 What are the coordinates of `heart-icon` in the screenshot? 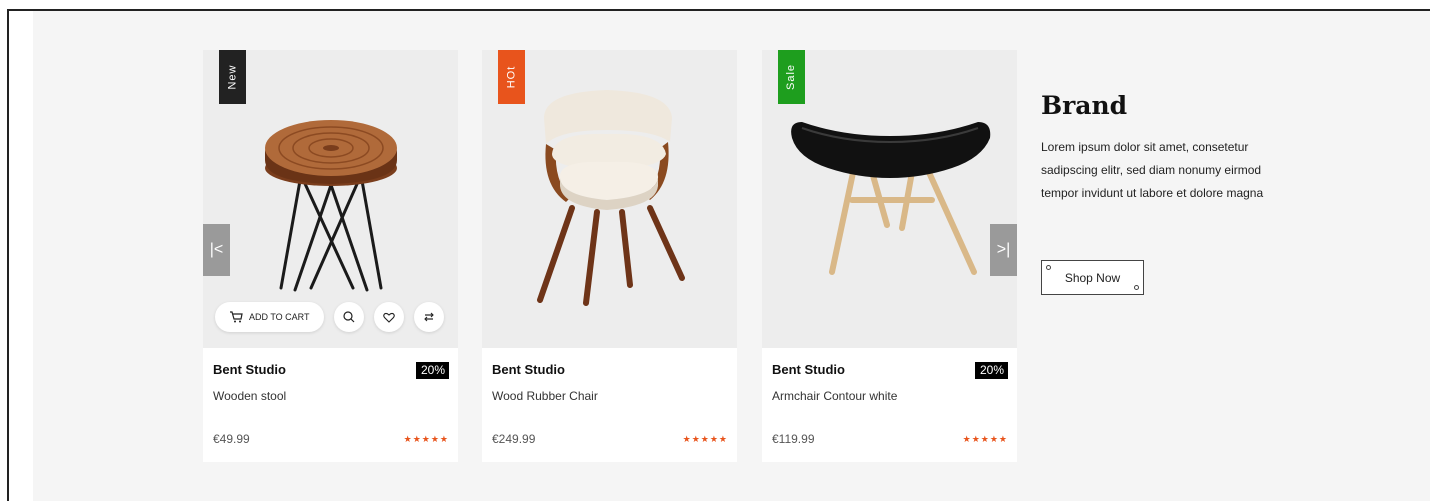 It's located at (388, 317).